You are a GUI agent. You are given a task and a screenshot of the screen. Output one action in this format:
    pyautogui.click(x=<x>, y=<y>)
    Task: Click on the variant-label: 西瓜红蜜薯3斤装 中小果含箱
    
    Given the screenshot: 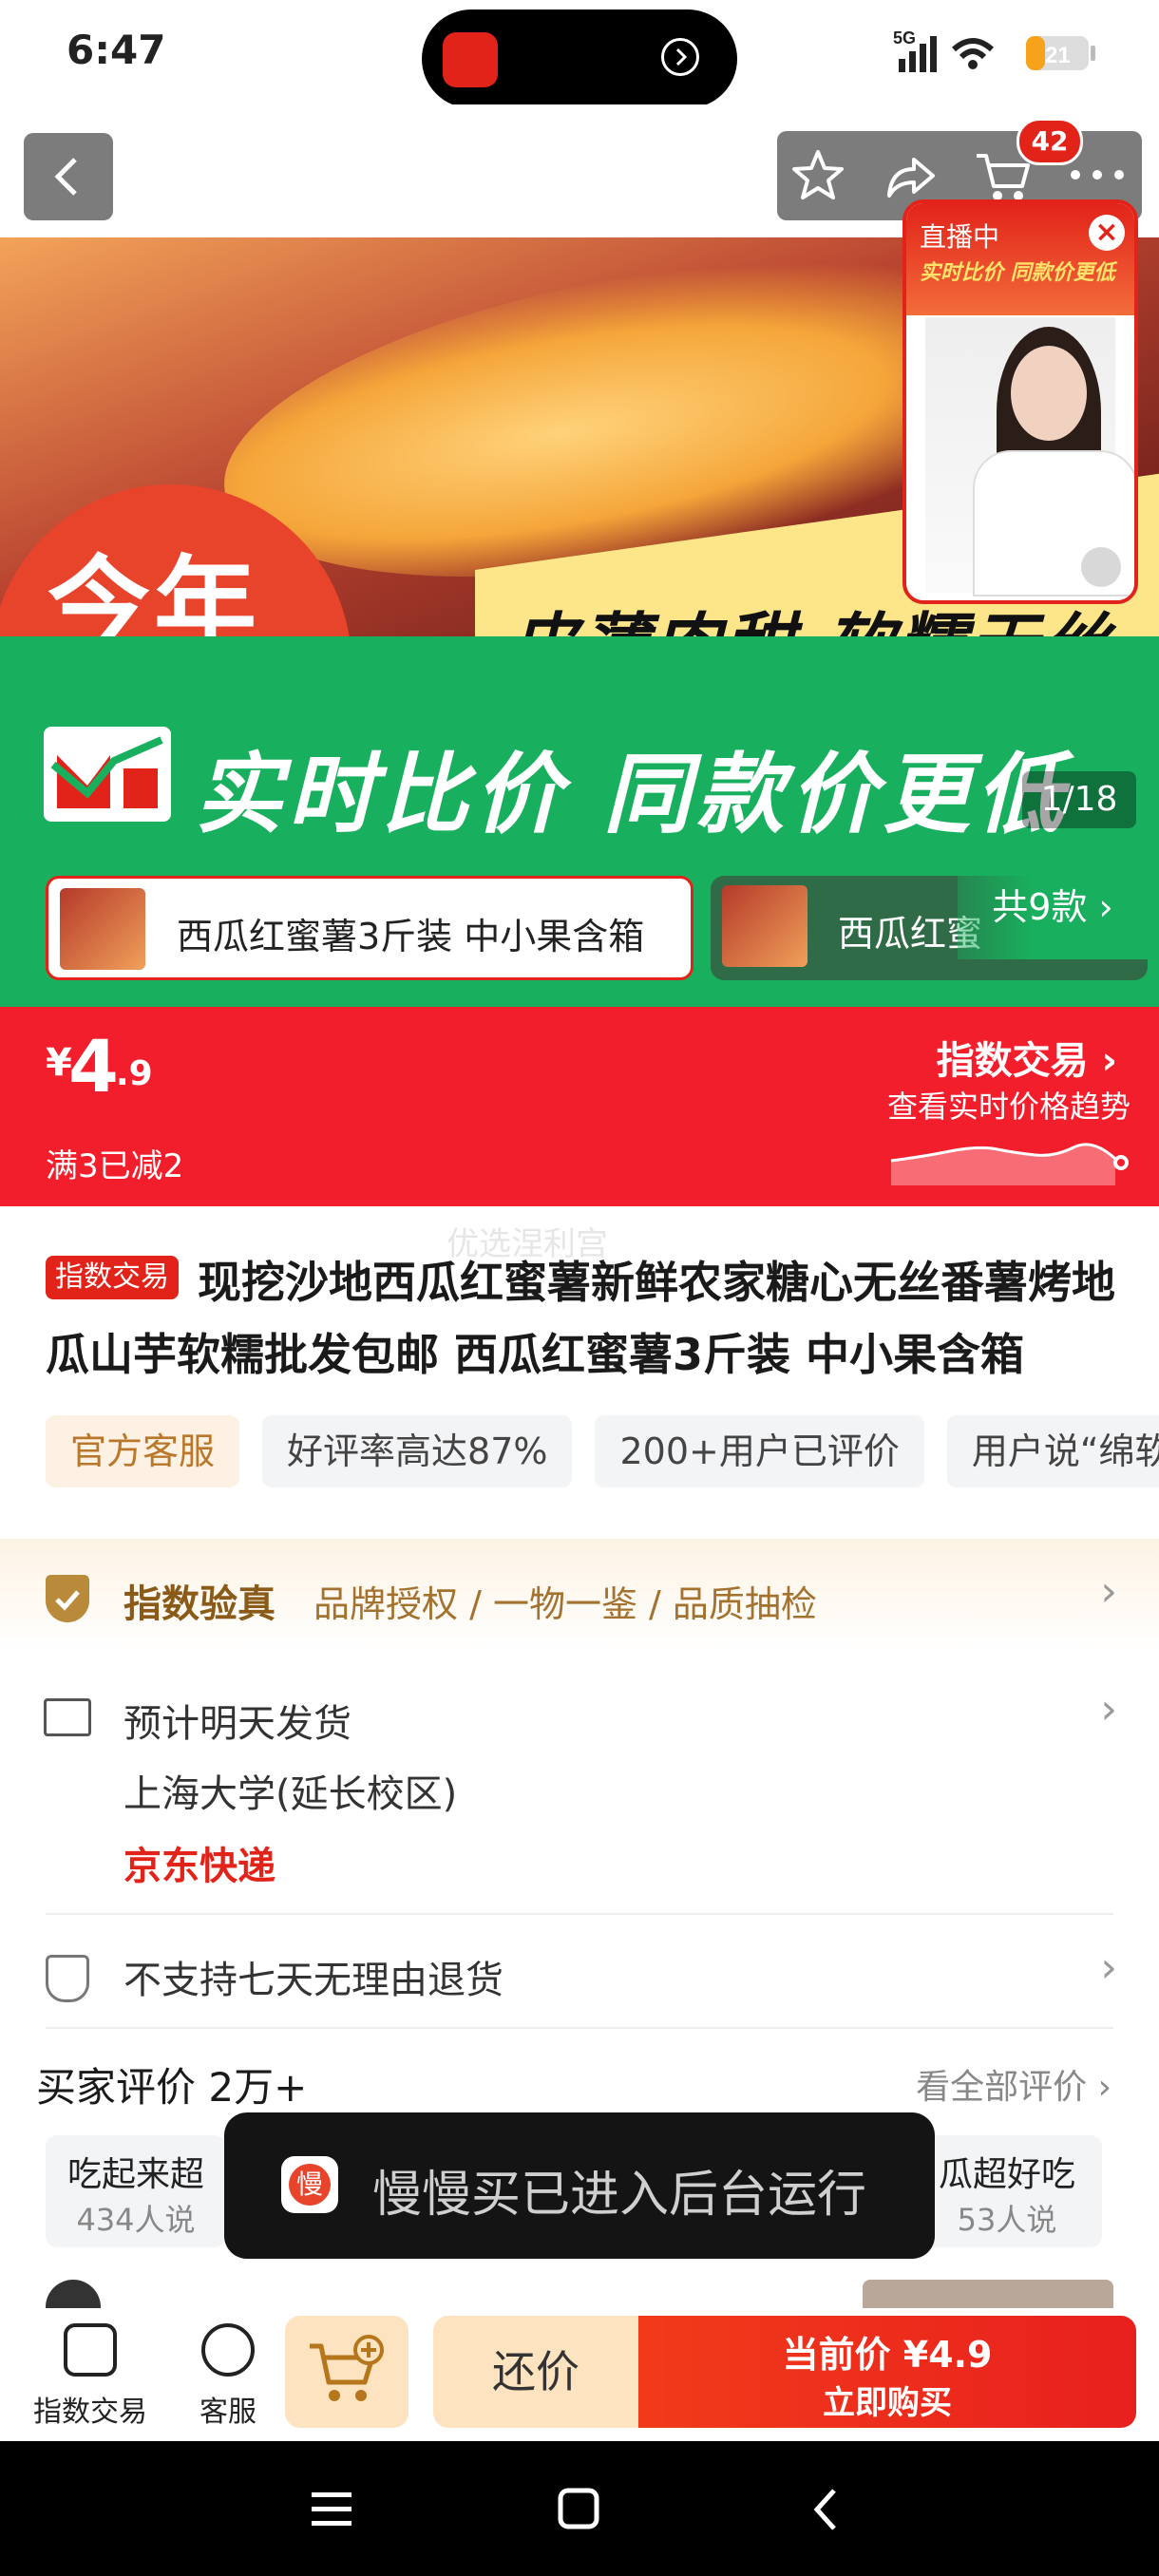 What is the action you would take?
    pyautogui.click(x=411, y=936)
    